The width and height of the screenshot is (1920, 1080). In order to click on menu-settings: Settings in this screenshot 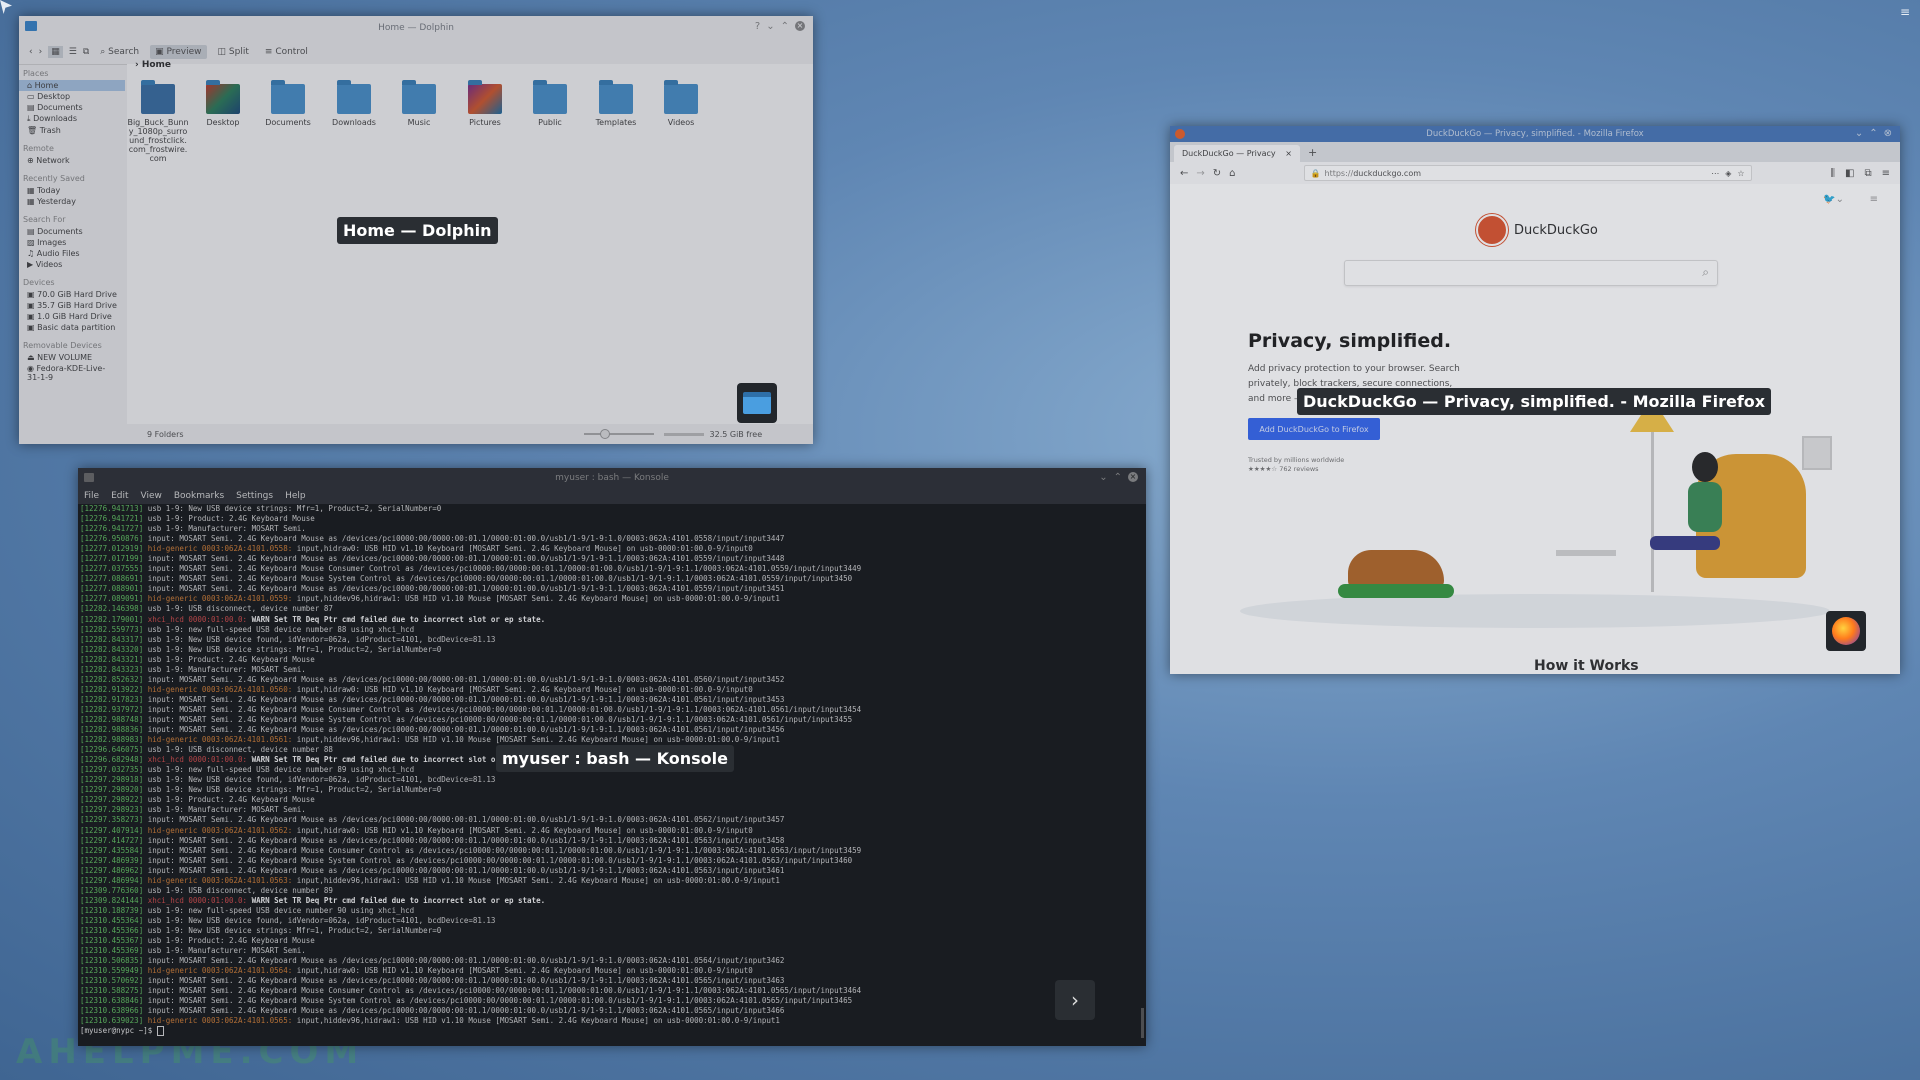, I will do `click(254, 496)`.